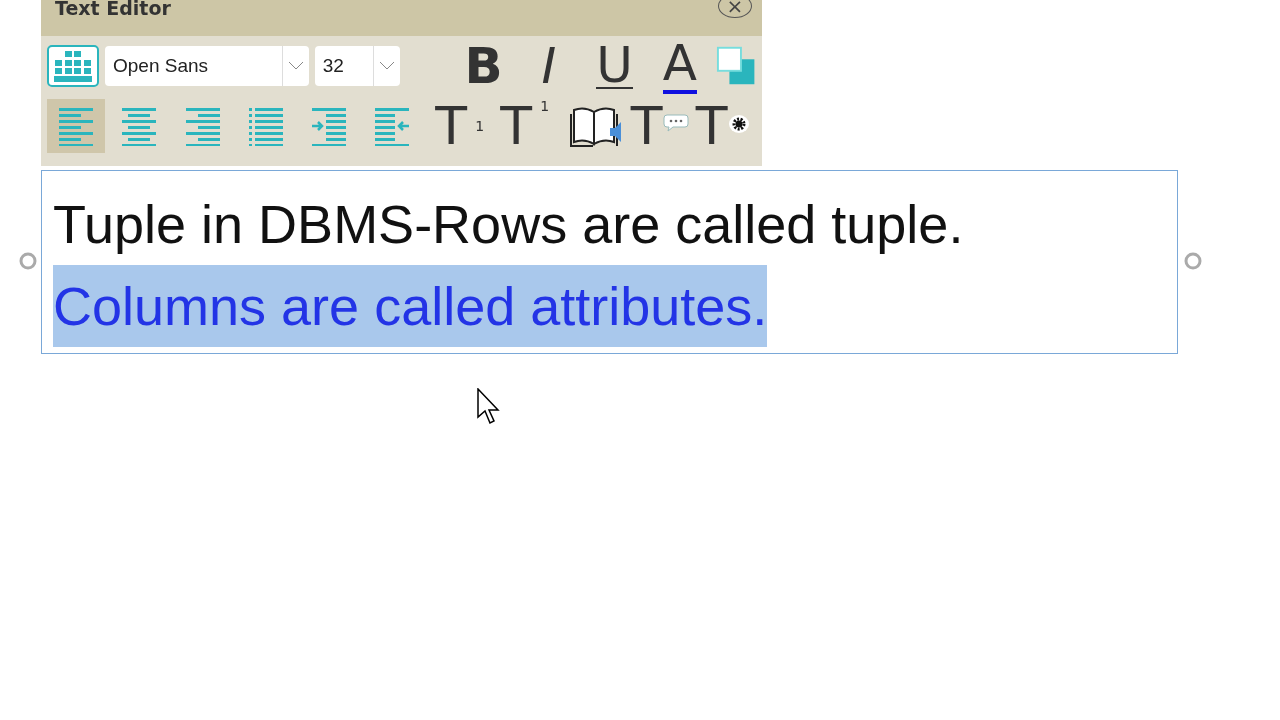 The width and height of the screenshot is (1280, 720). What do you see at coordinates (392, 126) in the screenshot?
I see `align-outdent-icon` at bounding box center [392, 126].